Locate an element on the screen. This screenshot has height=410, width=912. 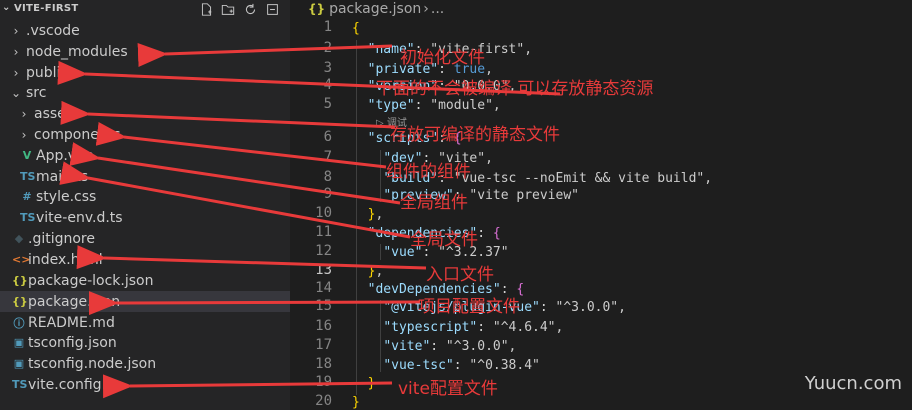
tree-item-vite-env: TS vite-env.d.ts is located at coordinates (145, 217).